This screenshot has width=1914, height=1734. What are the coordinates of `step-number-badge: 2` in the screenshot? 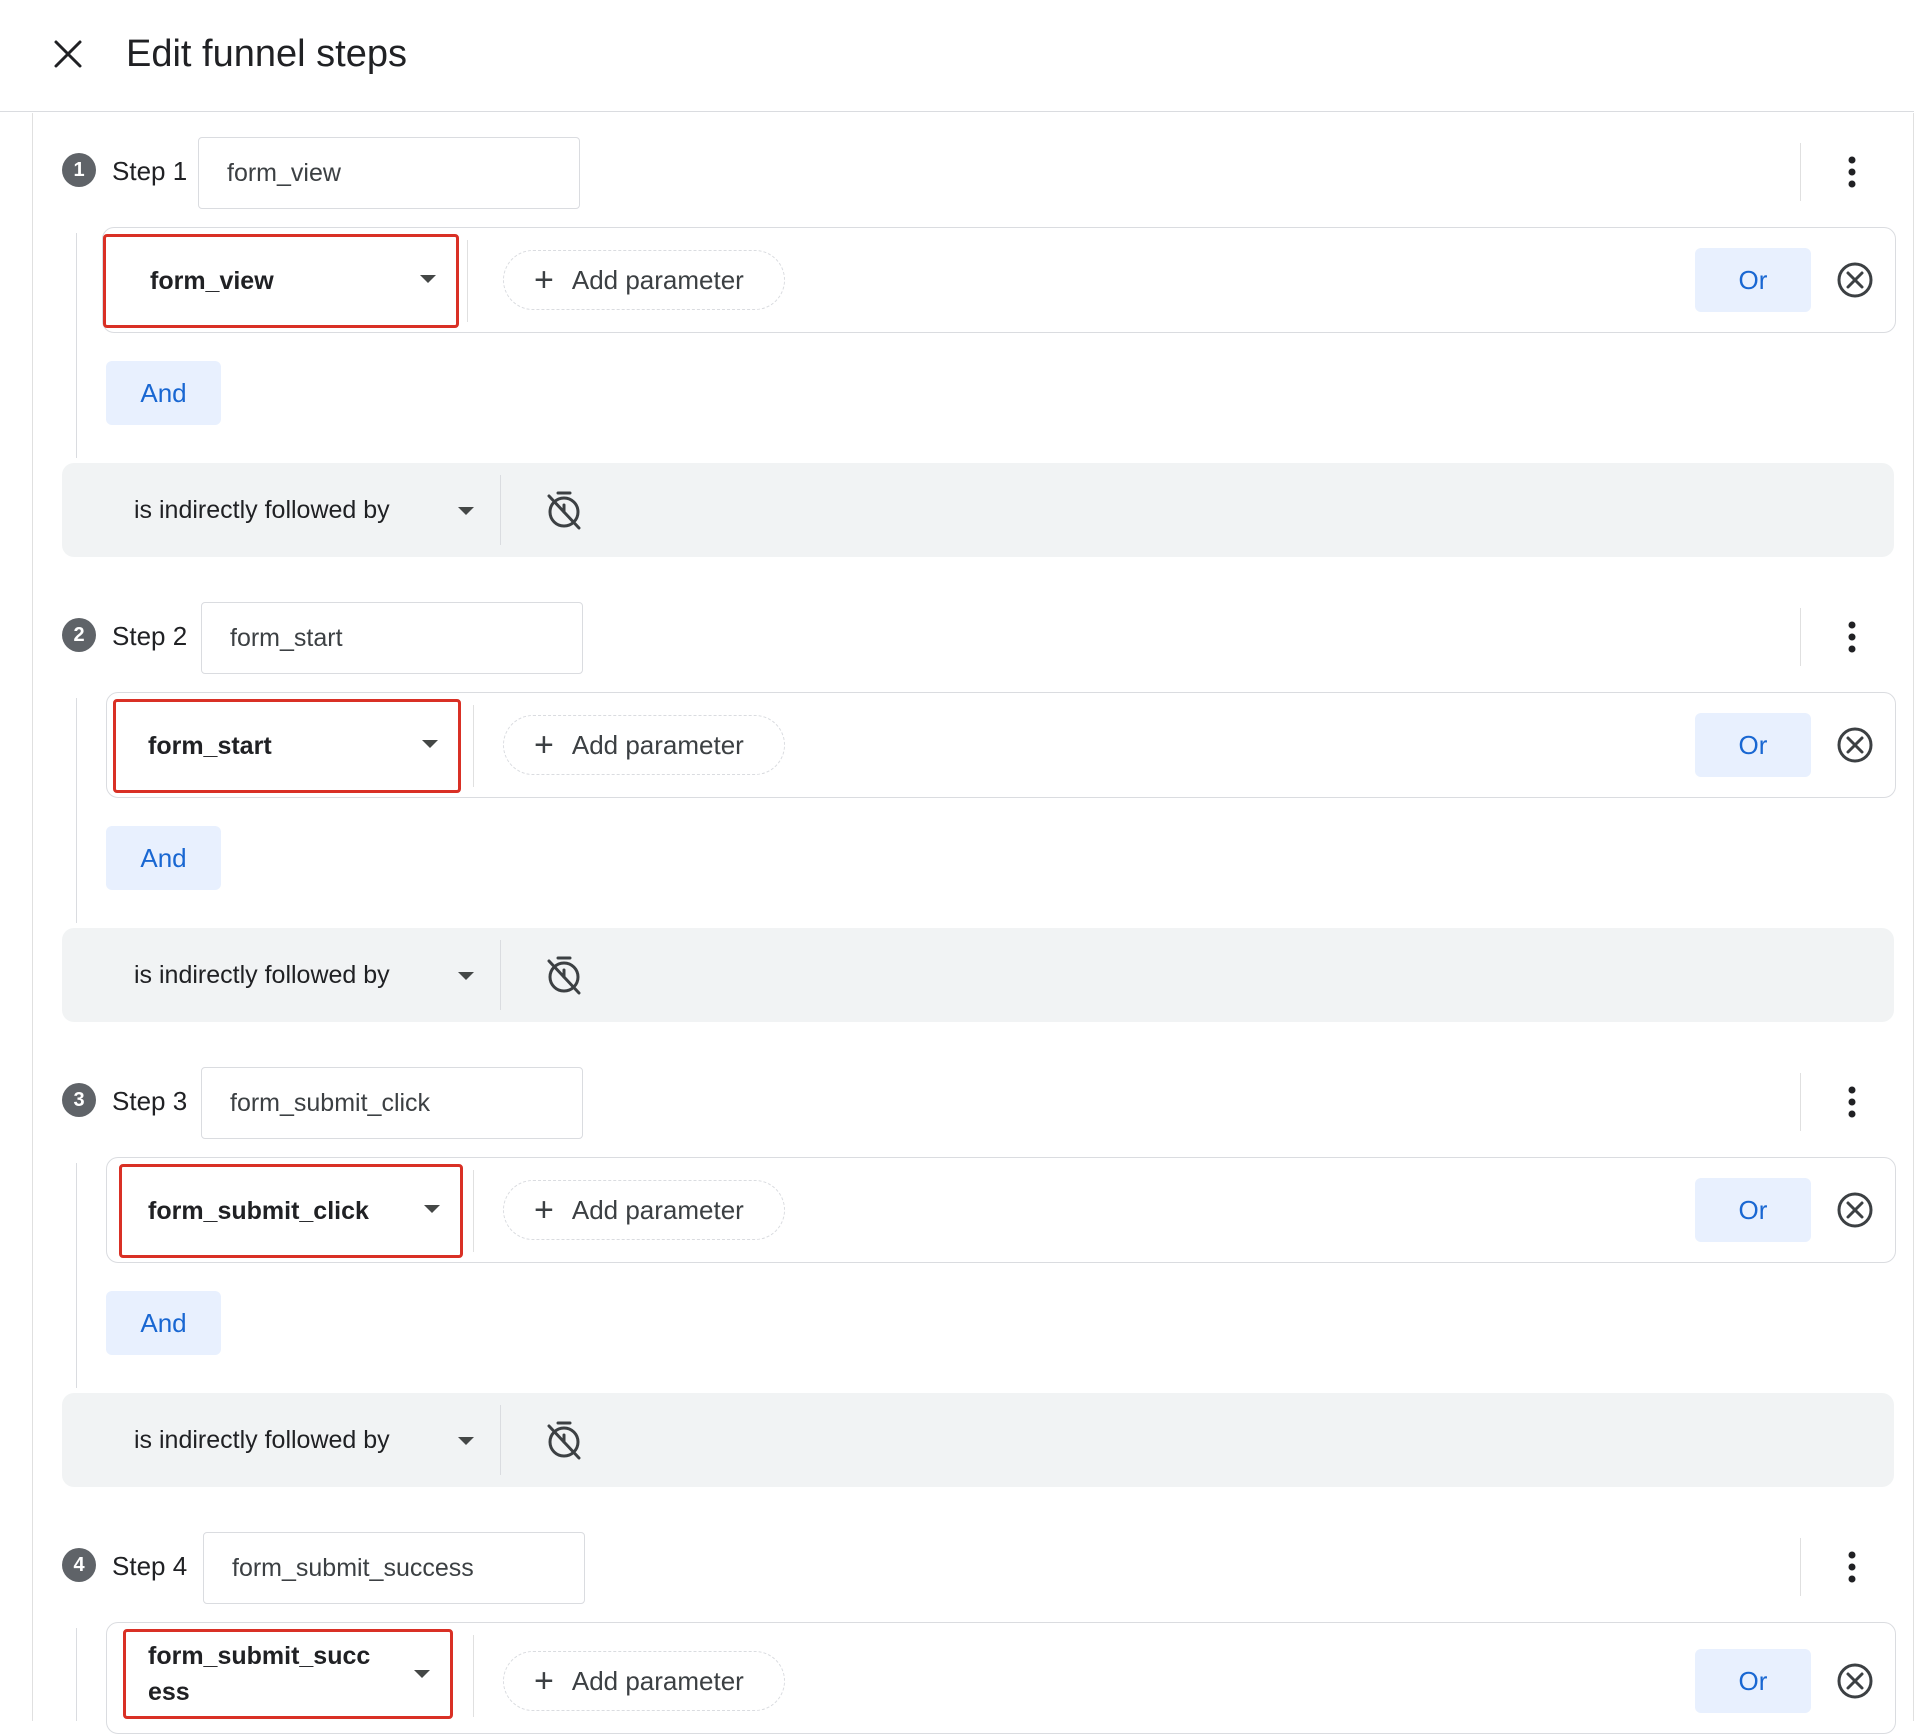 It's located at (79, 635).